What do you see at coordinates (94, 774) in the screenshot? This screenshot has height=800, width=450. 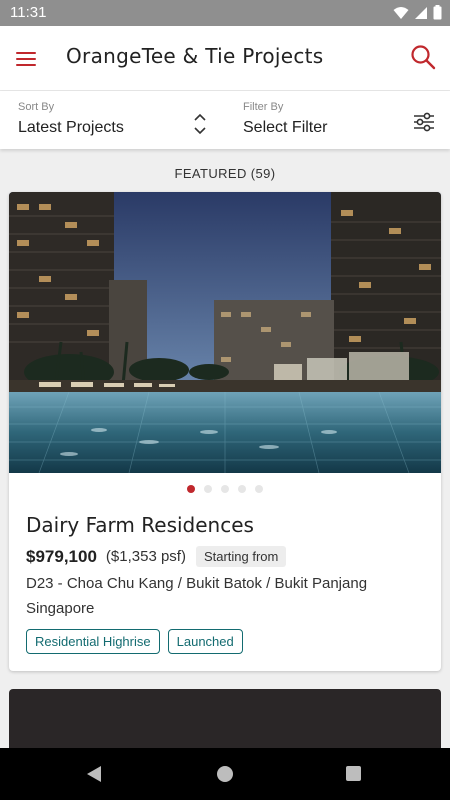 I see `back-icon` at bounding box center [94, 774].